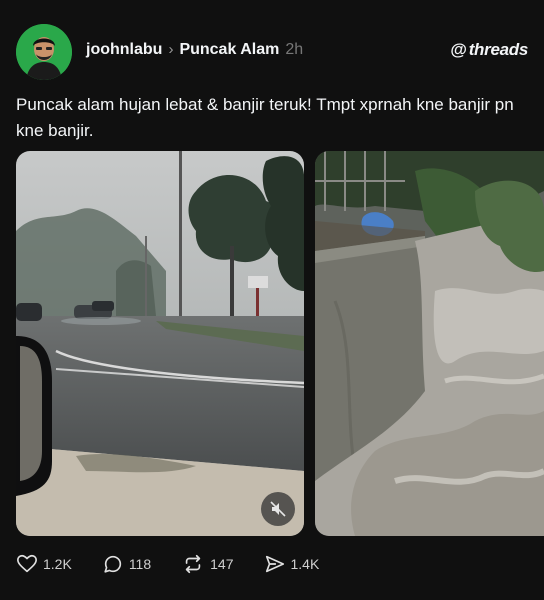 The width and height of the screenshot is (544, 600). I want to click on post-time: 2h, so click(294, 49).